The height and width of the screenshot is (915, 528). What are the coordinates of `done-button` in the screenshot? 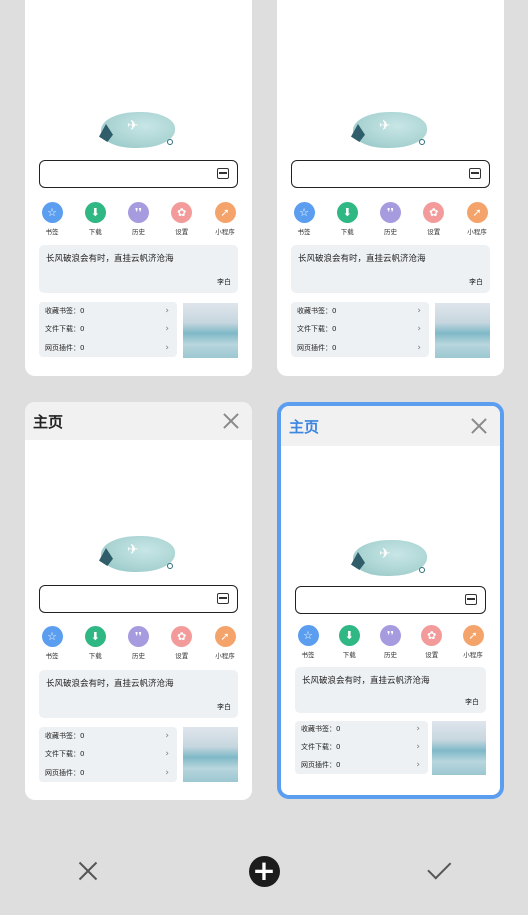 It's located at (440, 871).